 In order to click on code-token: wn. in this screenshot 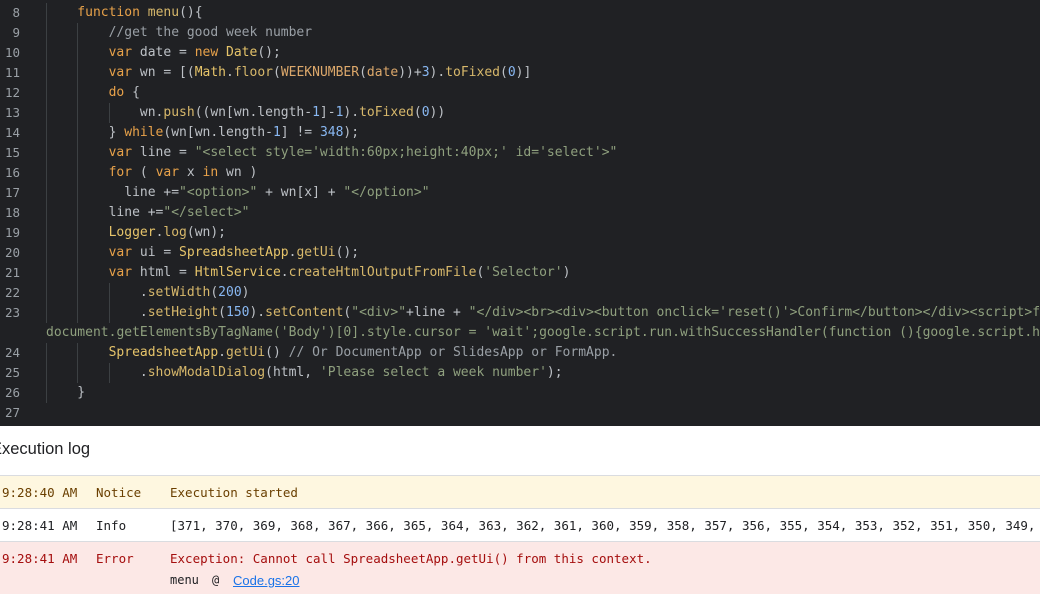, I will do `click(151, 112)`.